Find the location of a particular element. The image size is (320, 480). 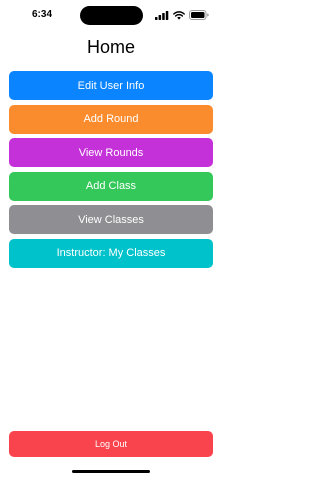

view-classes-button: View Classes is located at coordinates (111, 219).